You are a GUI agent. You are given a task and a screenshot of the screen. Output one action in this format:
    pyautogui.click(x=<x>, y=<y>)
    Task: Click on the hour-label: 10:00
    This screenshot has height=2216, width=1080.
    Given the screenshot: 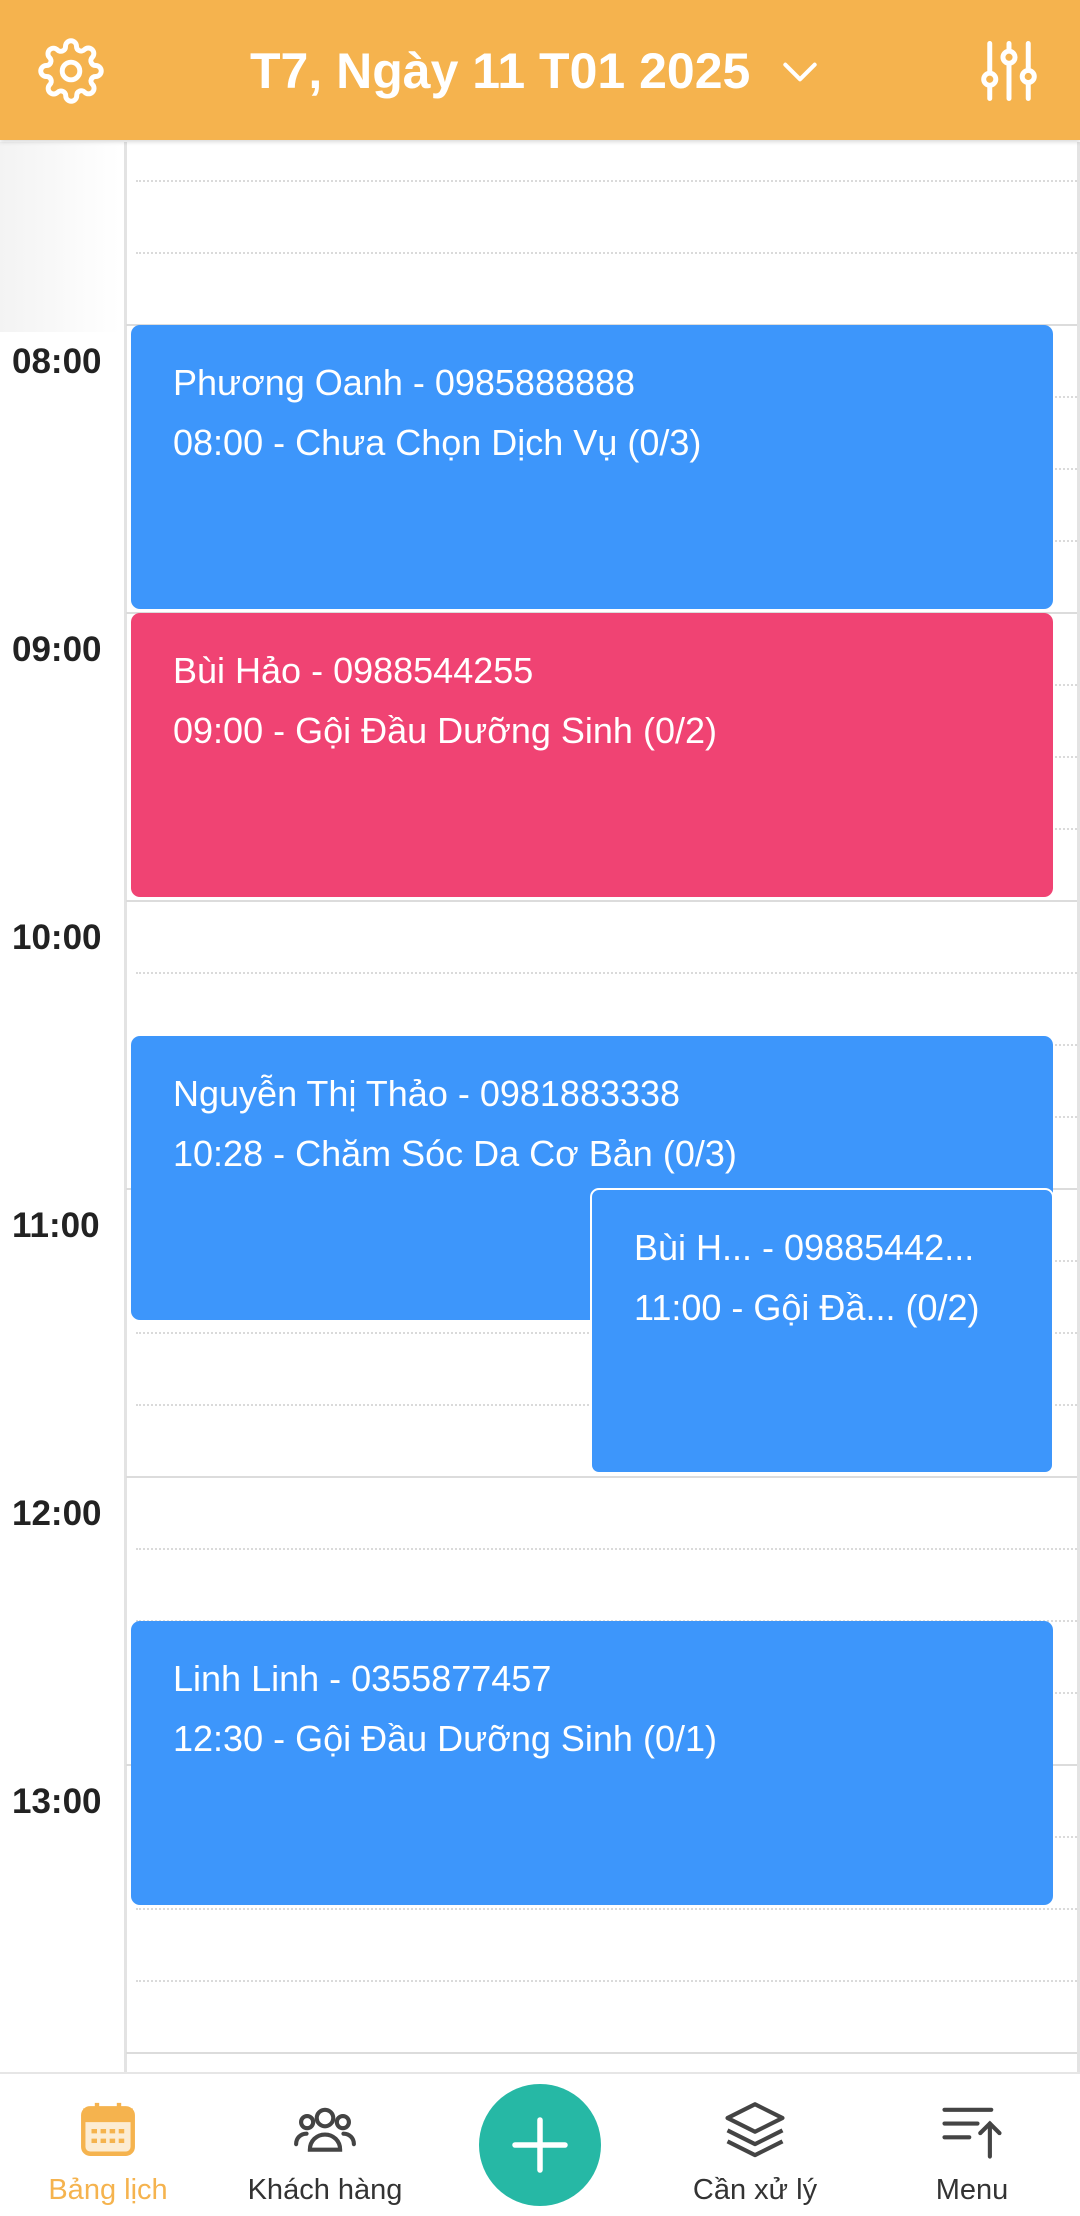 What is the action you would take?
    pyautogui.click(x=57, y=937)
    